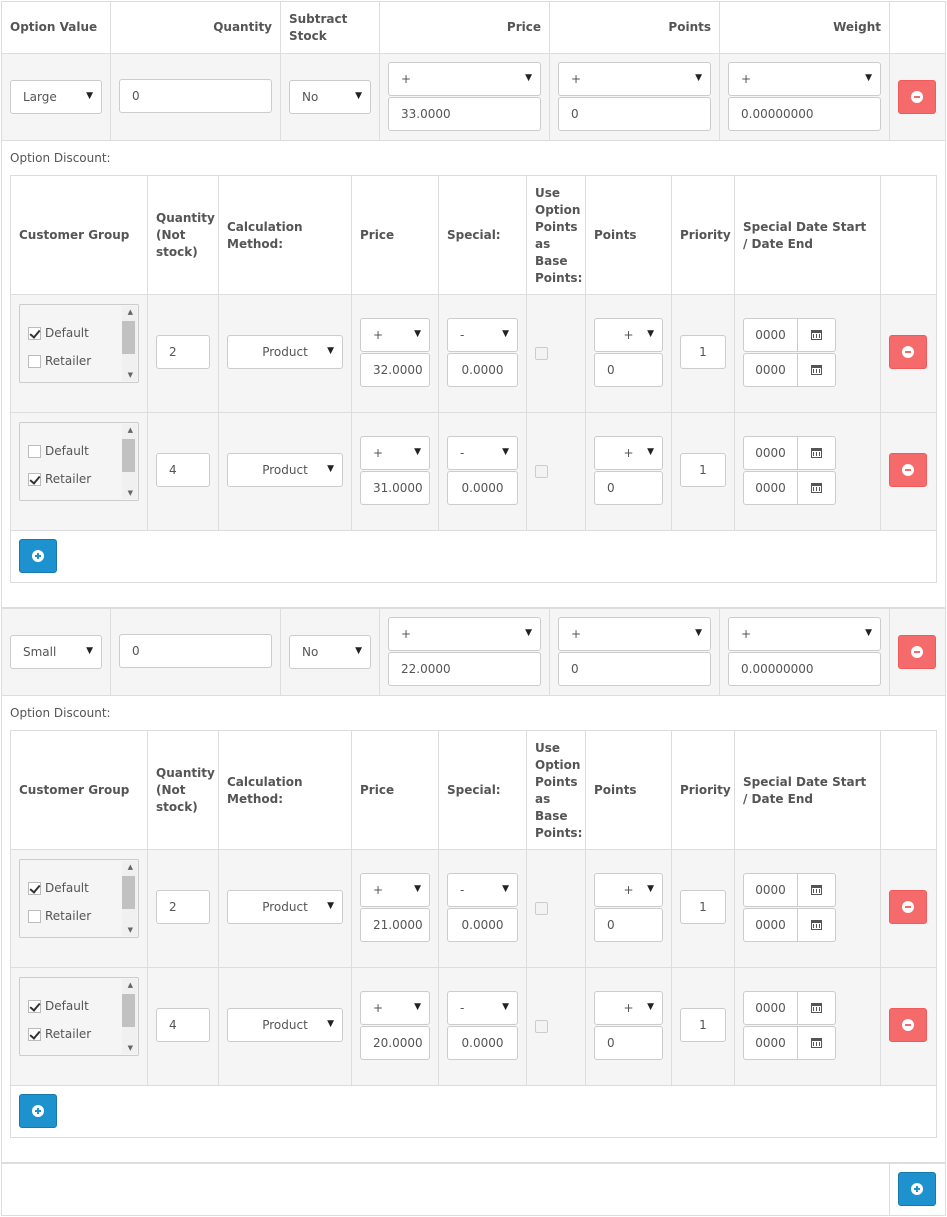 The image size is (947, 1217). Describe the element at coordinates (330, 97) in the screenshot. I see `subtract-stock-select: No ▼` at that location.